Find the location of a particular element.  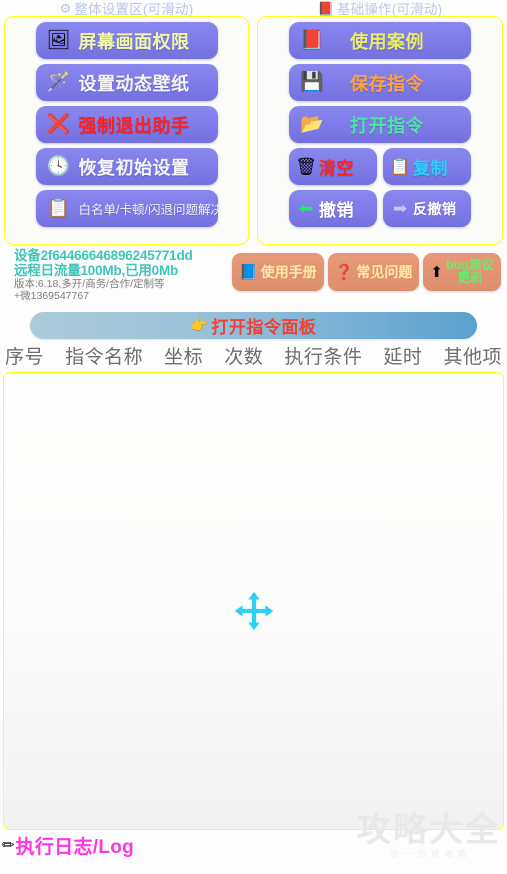

clipboard-check-icon: 📋 is located at coordinates (58, 208).